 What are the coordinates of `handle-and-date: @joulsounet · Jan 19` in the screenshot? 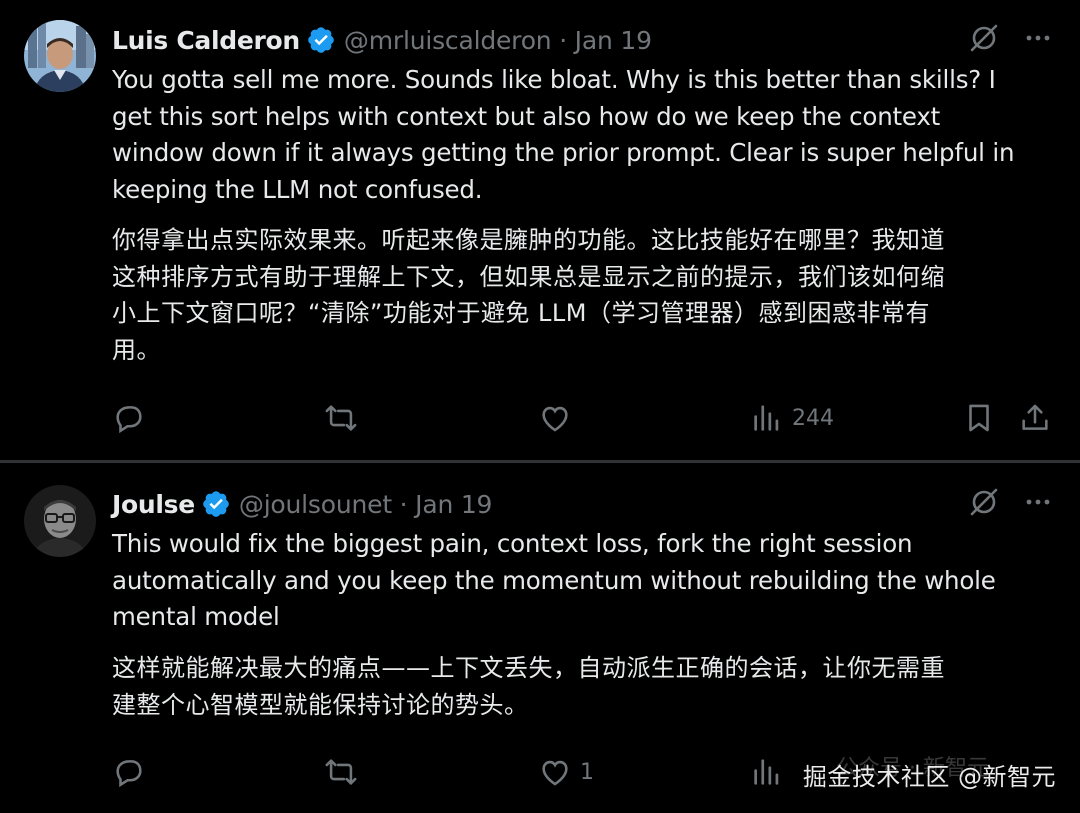 It's located at (366, 504).